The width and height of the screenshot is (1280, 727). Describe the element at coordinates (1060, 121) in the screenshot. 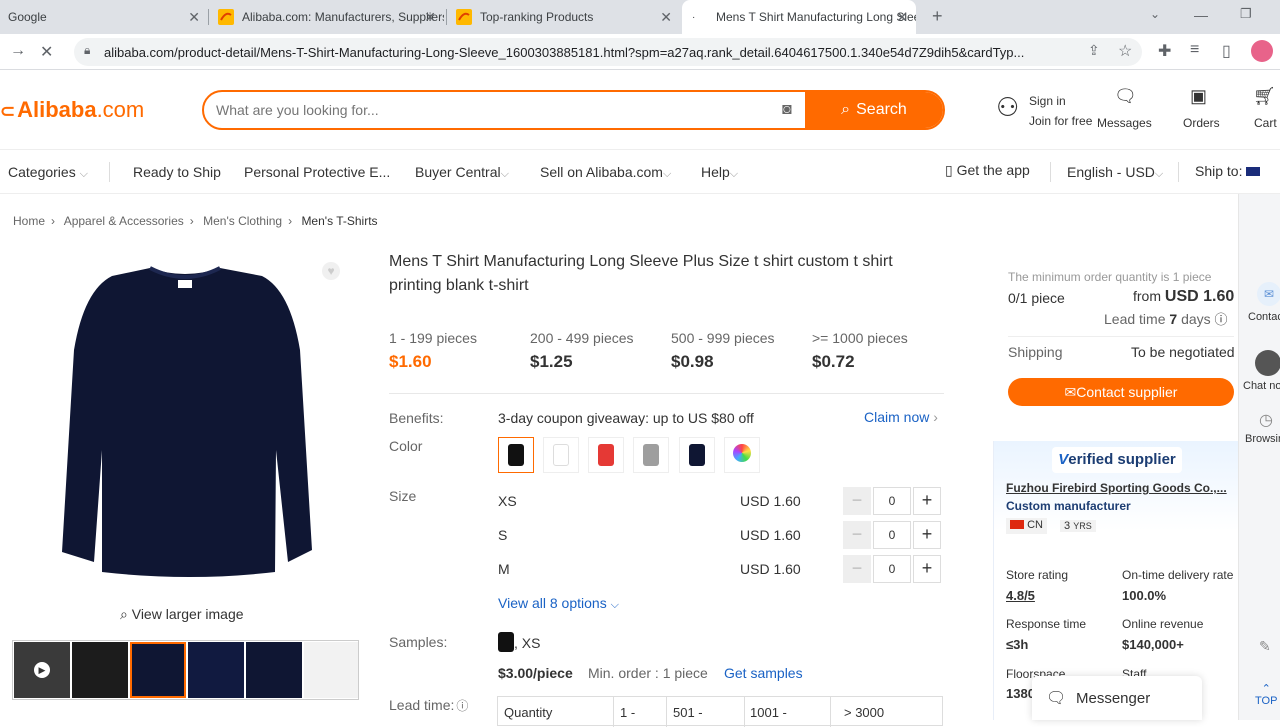

I see `join-link: Join for free` at that location.